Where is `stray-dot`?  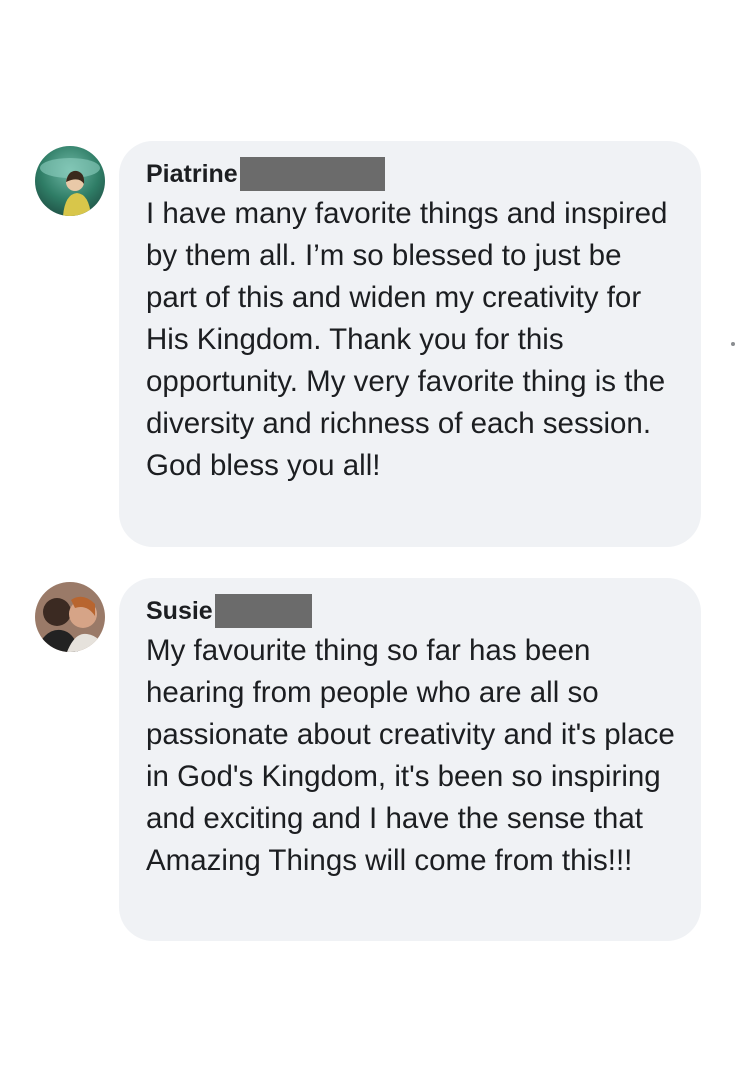
stray-dot is located at coordinates (733, 344).